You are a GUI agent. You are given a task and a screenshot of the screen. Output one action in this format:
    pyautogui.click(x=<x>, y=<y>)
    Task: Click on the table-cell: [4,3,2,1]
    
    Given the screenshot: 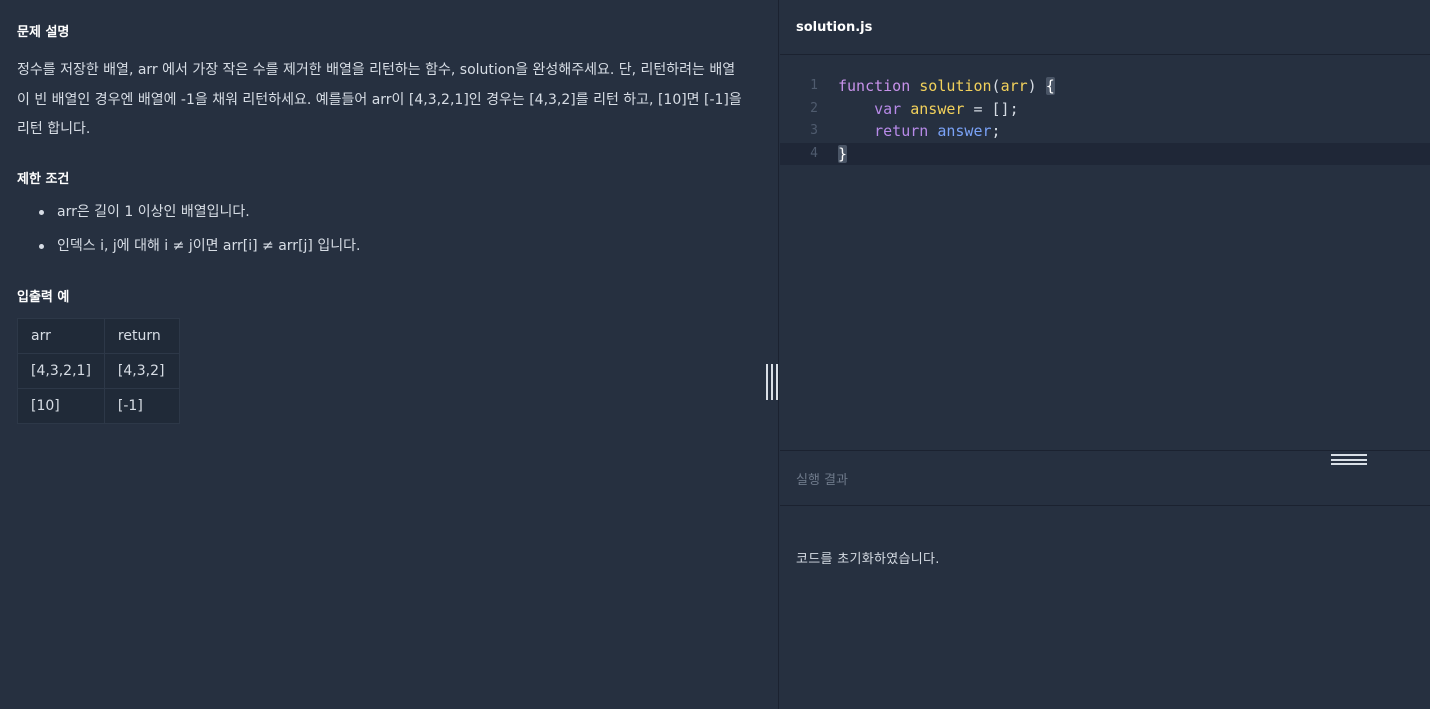 What is the action you would take?
    pyautogui.click(x=61, y=371)
    